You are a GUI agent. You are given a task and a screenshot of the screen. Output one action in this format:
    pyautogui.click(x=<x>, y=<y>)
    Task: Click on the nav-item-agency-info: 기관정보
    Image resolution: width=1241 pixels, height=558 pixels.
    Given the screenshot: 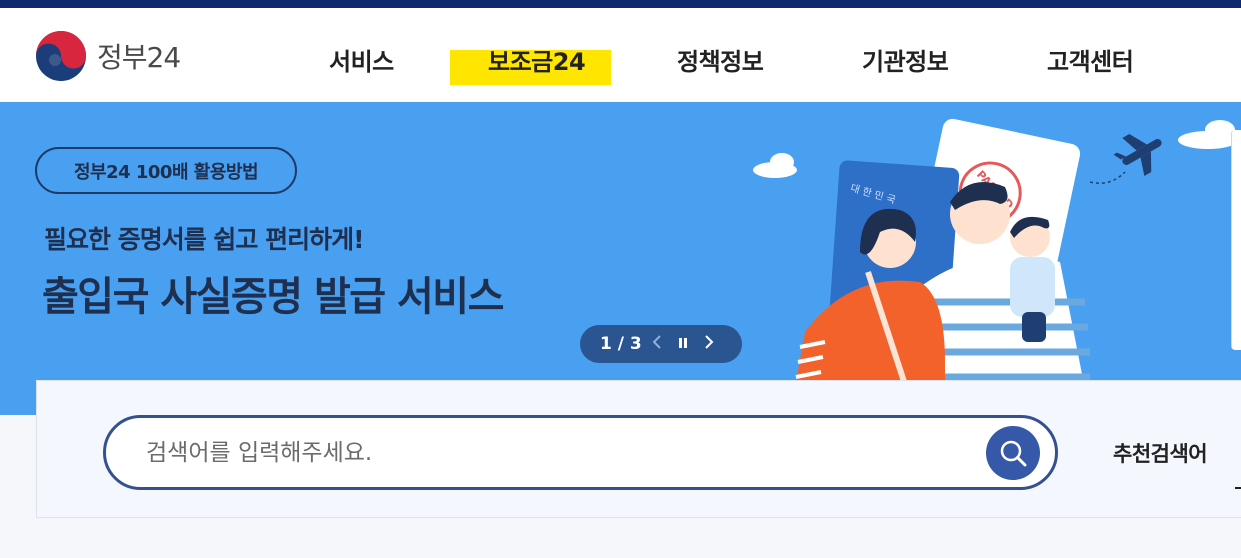 What is the action you would take?
    pyautogui.click(x=905, y=59)
    